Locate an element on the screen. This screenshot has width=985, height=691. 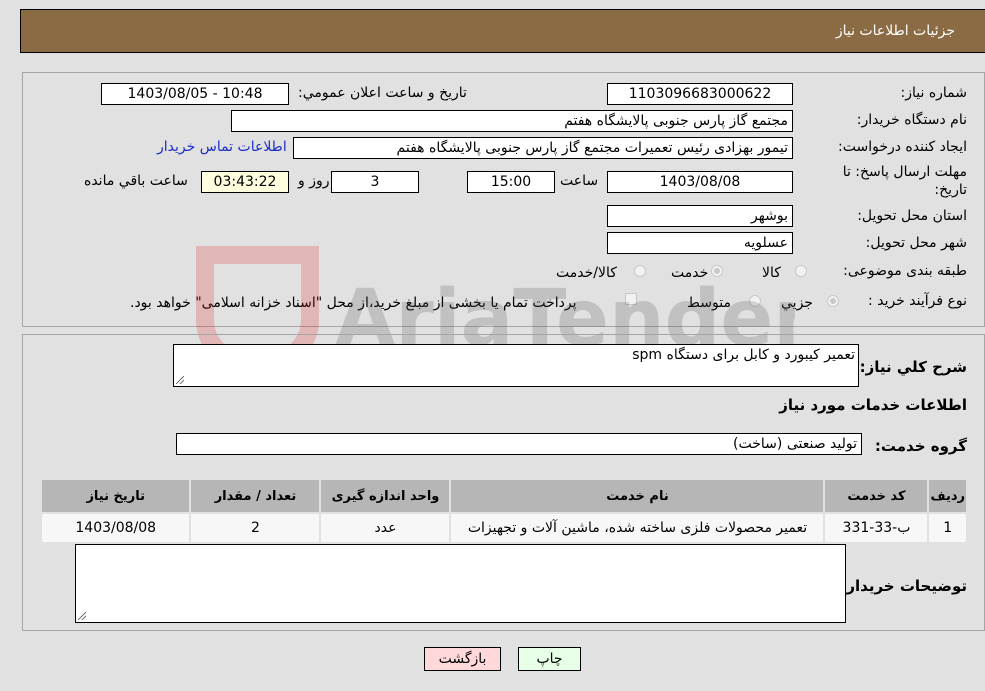
province-label: استان محل تحویل: is located at coordinates (912, 216).